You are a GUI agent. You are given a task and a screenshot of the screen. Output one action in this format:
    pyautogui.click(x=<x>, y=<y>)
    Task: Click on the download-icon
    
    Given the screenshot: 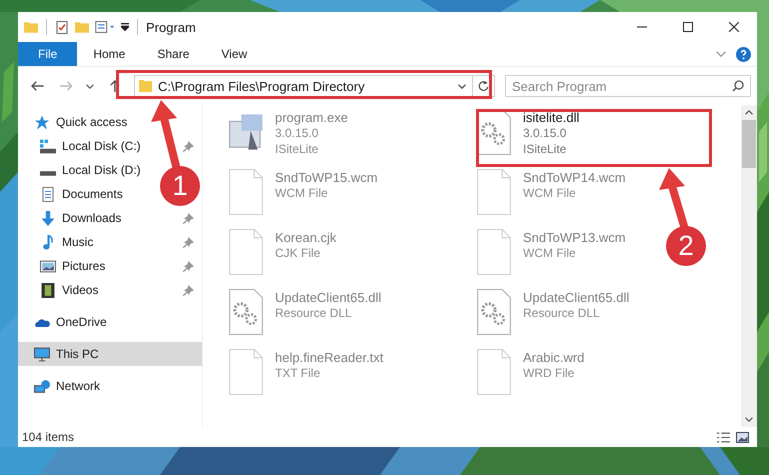 What is the action you would take?
    pyautogui.click(x=48, y=218)
    